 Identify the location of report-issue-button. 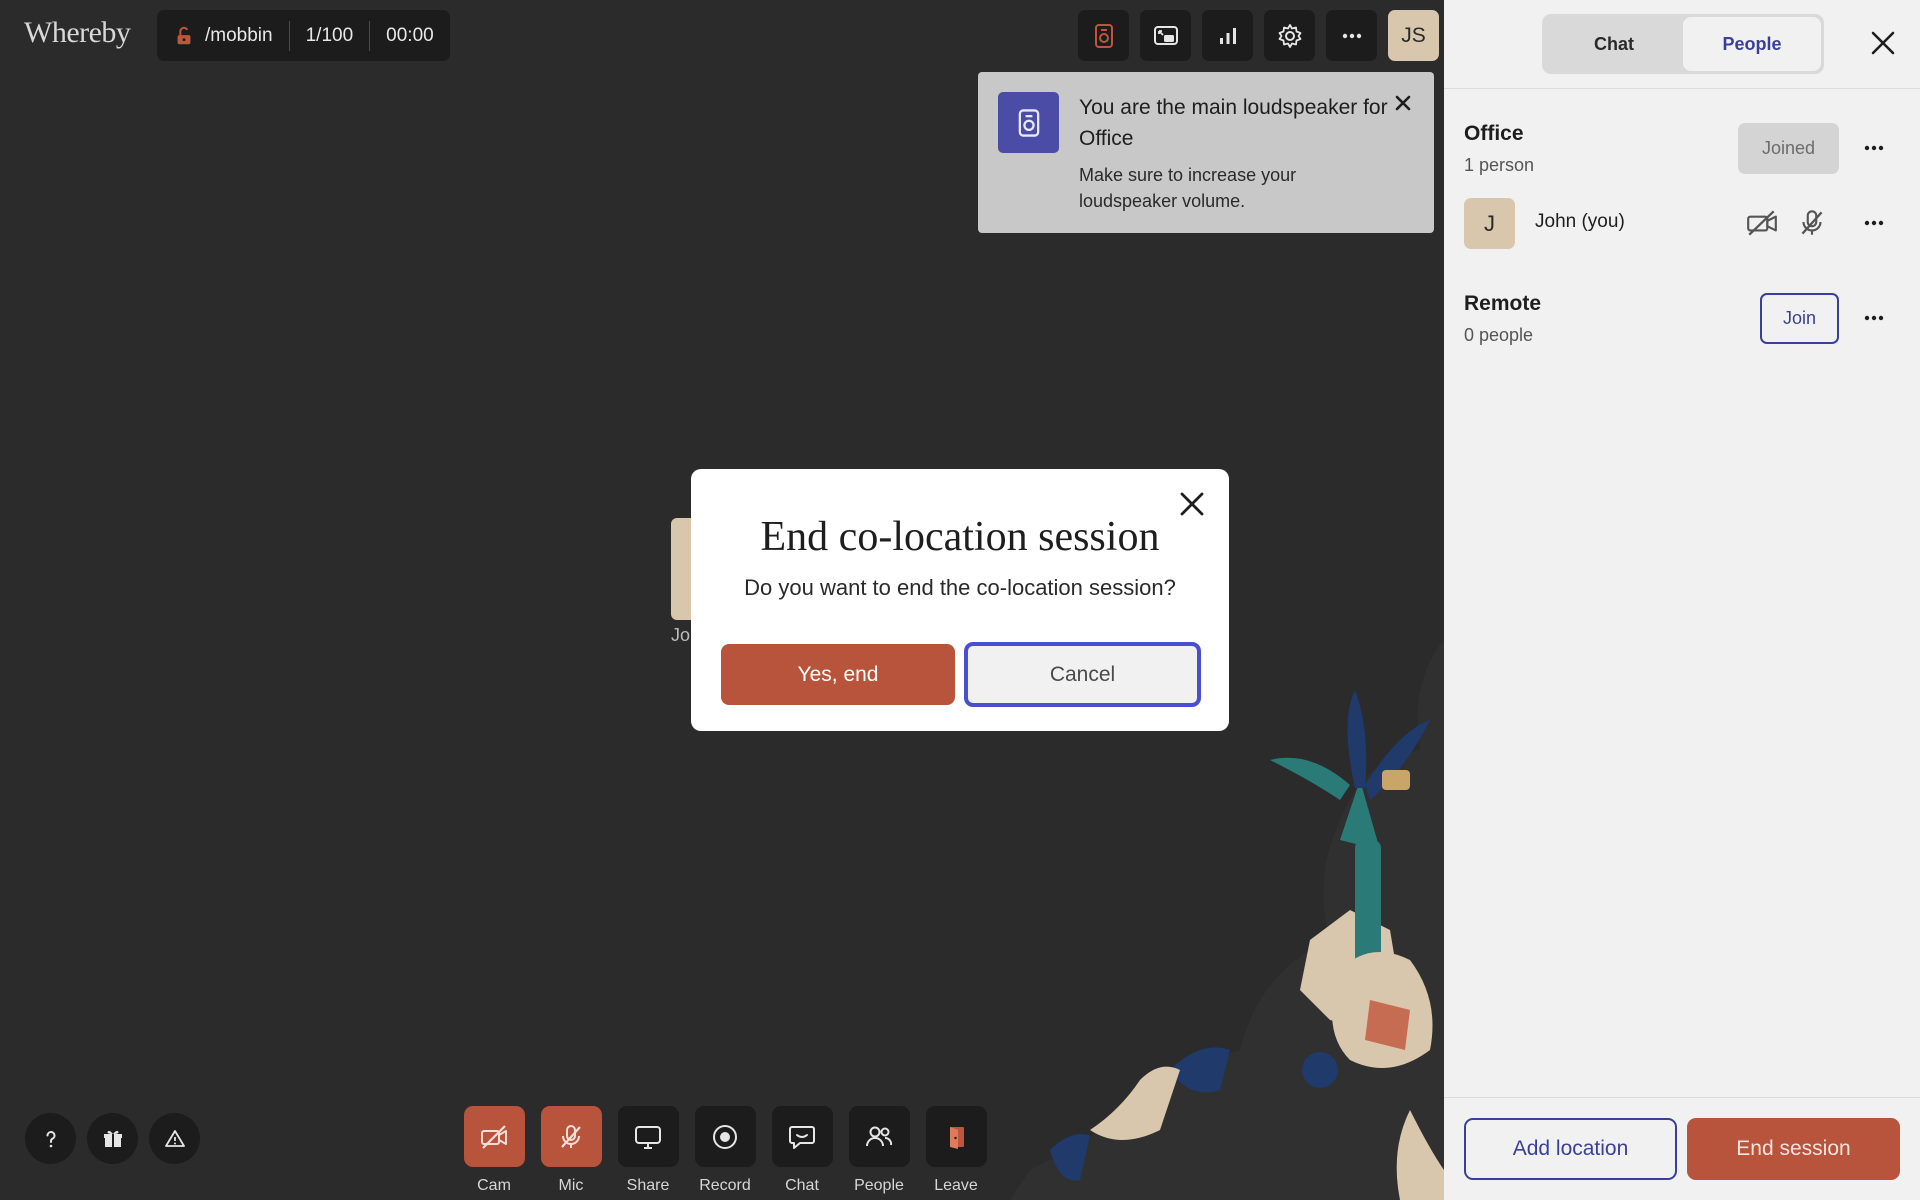
(174, 1138).